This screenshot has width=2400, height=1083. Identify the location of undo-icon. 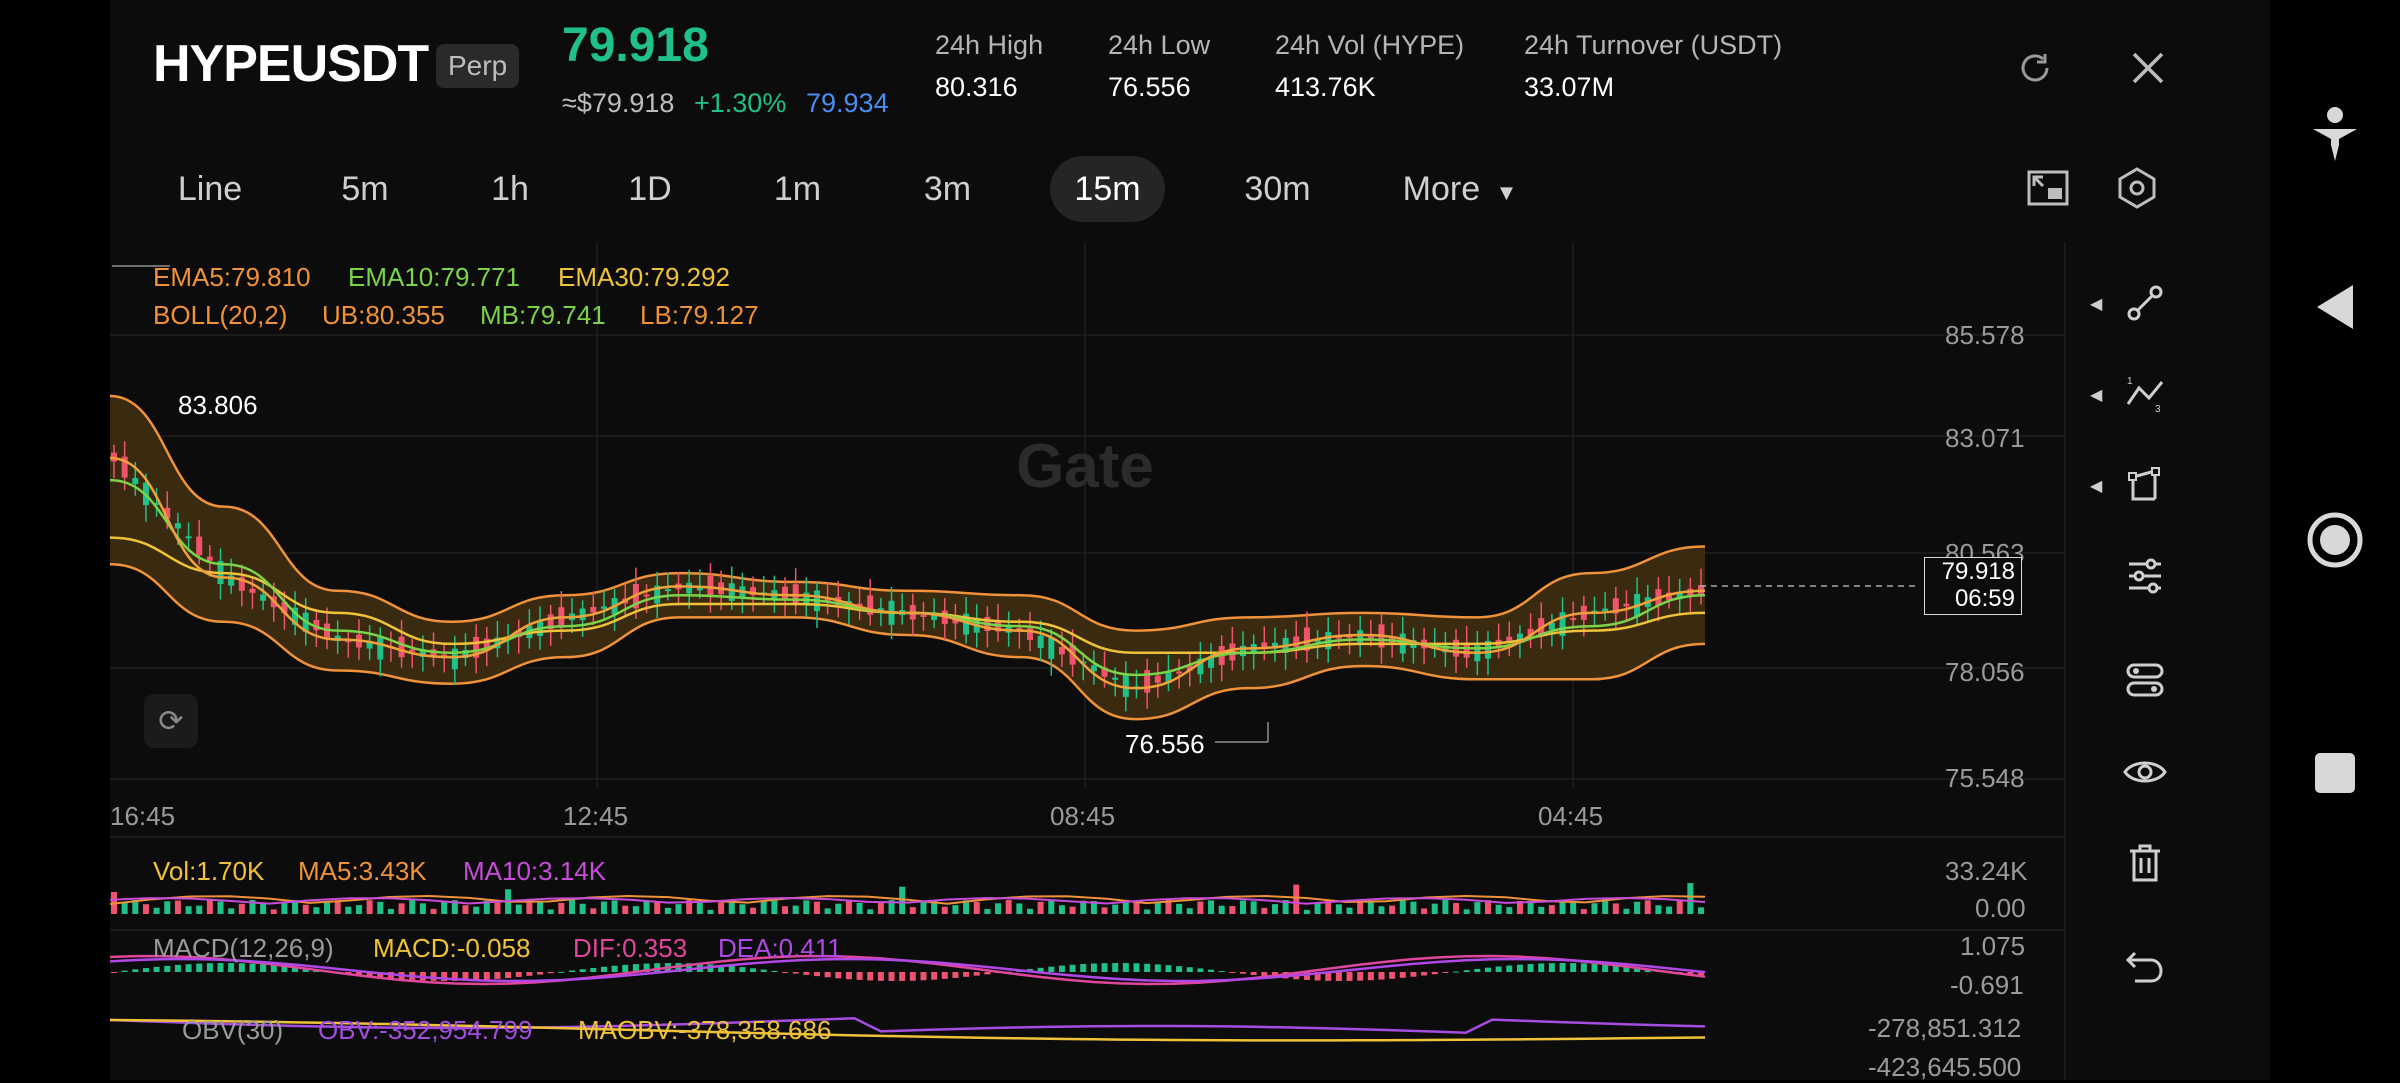
(2145, 967).